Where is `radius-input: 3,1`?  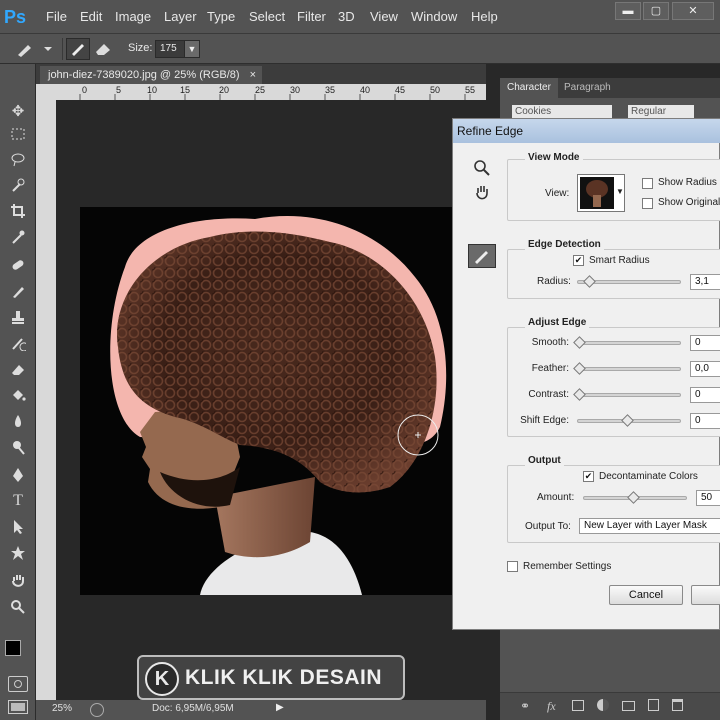
radius-input: 3,1 is located at coordinates (705, 282).